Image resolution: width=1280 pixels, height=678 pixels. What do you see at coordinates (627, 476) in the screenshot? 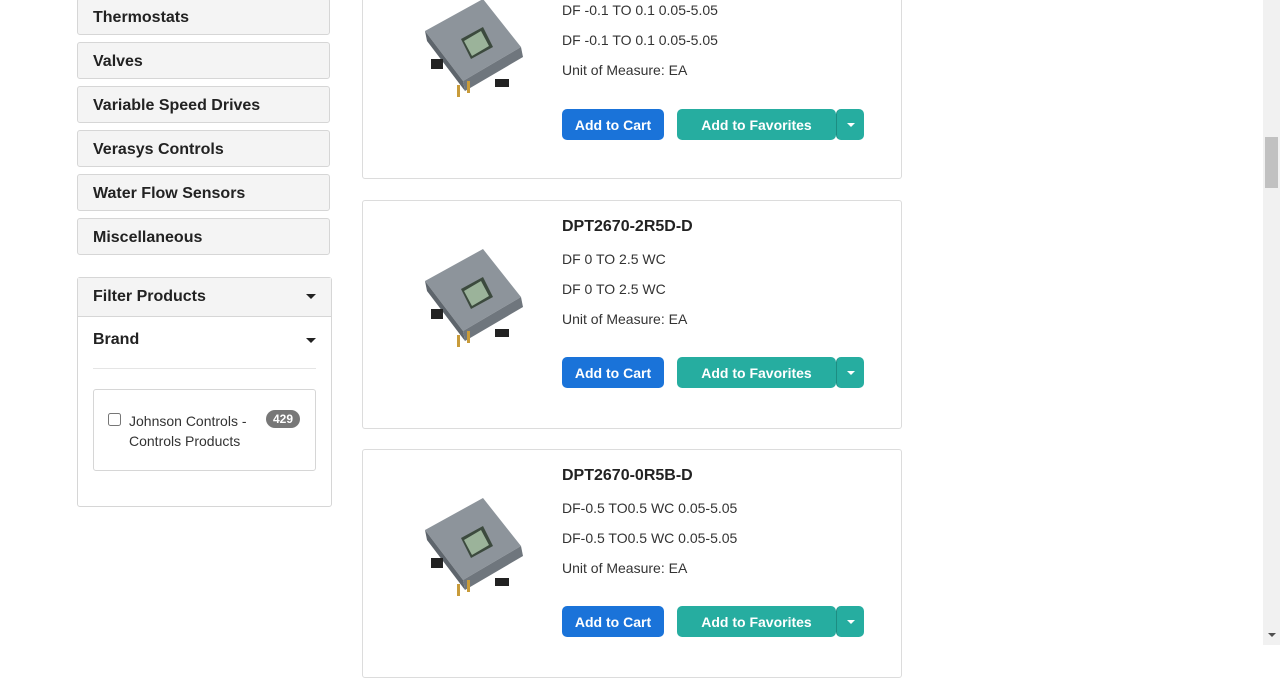
I see `product-title: DPT2670-0R5B-D` at bounding box center [627, 476].